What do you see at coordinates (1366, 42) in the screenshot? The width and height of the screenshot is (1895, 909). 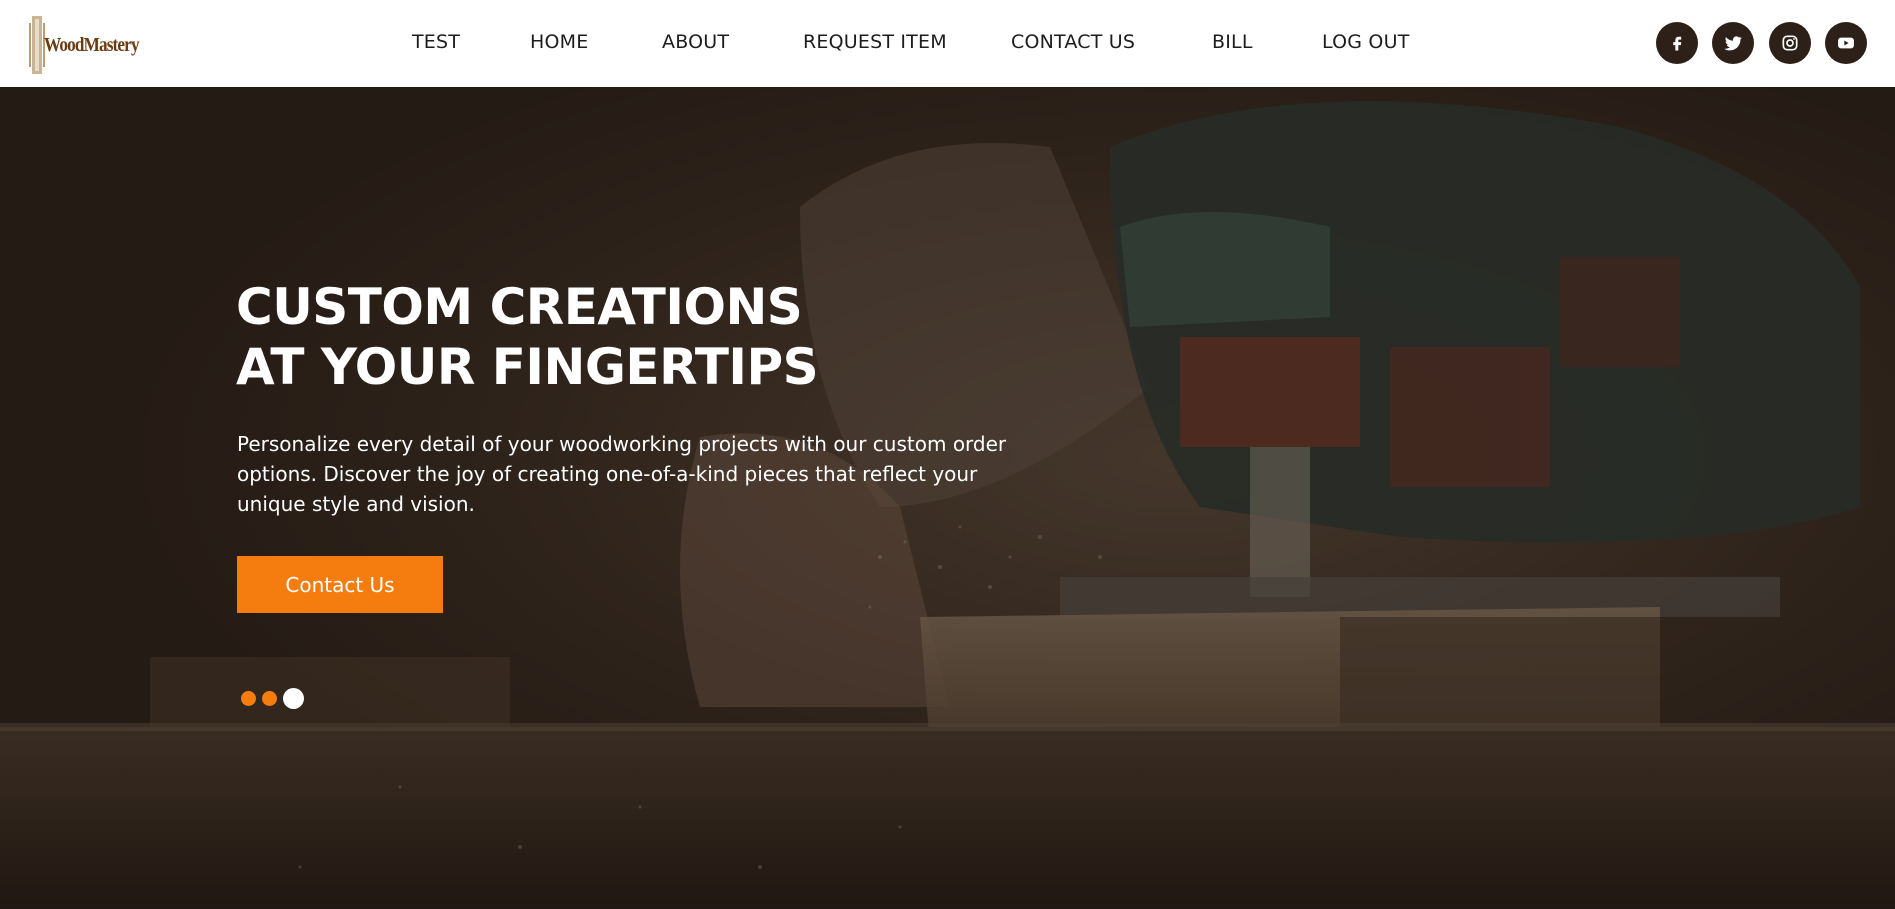 I see `nav-item-log-out: LOG OUT` at bounding box center [1366, 42].